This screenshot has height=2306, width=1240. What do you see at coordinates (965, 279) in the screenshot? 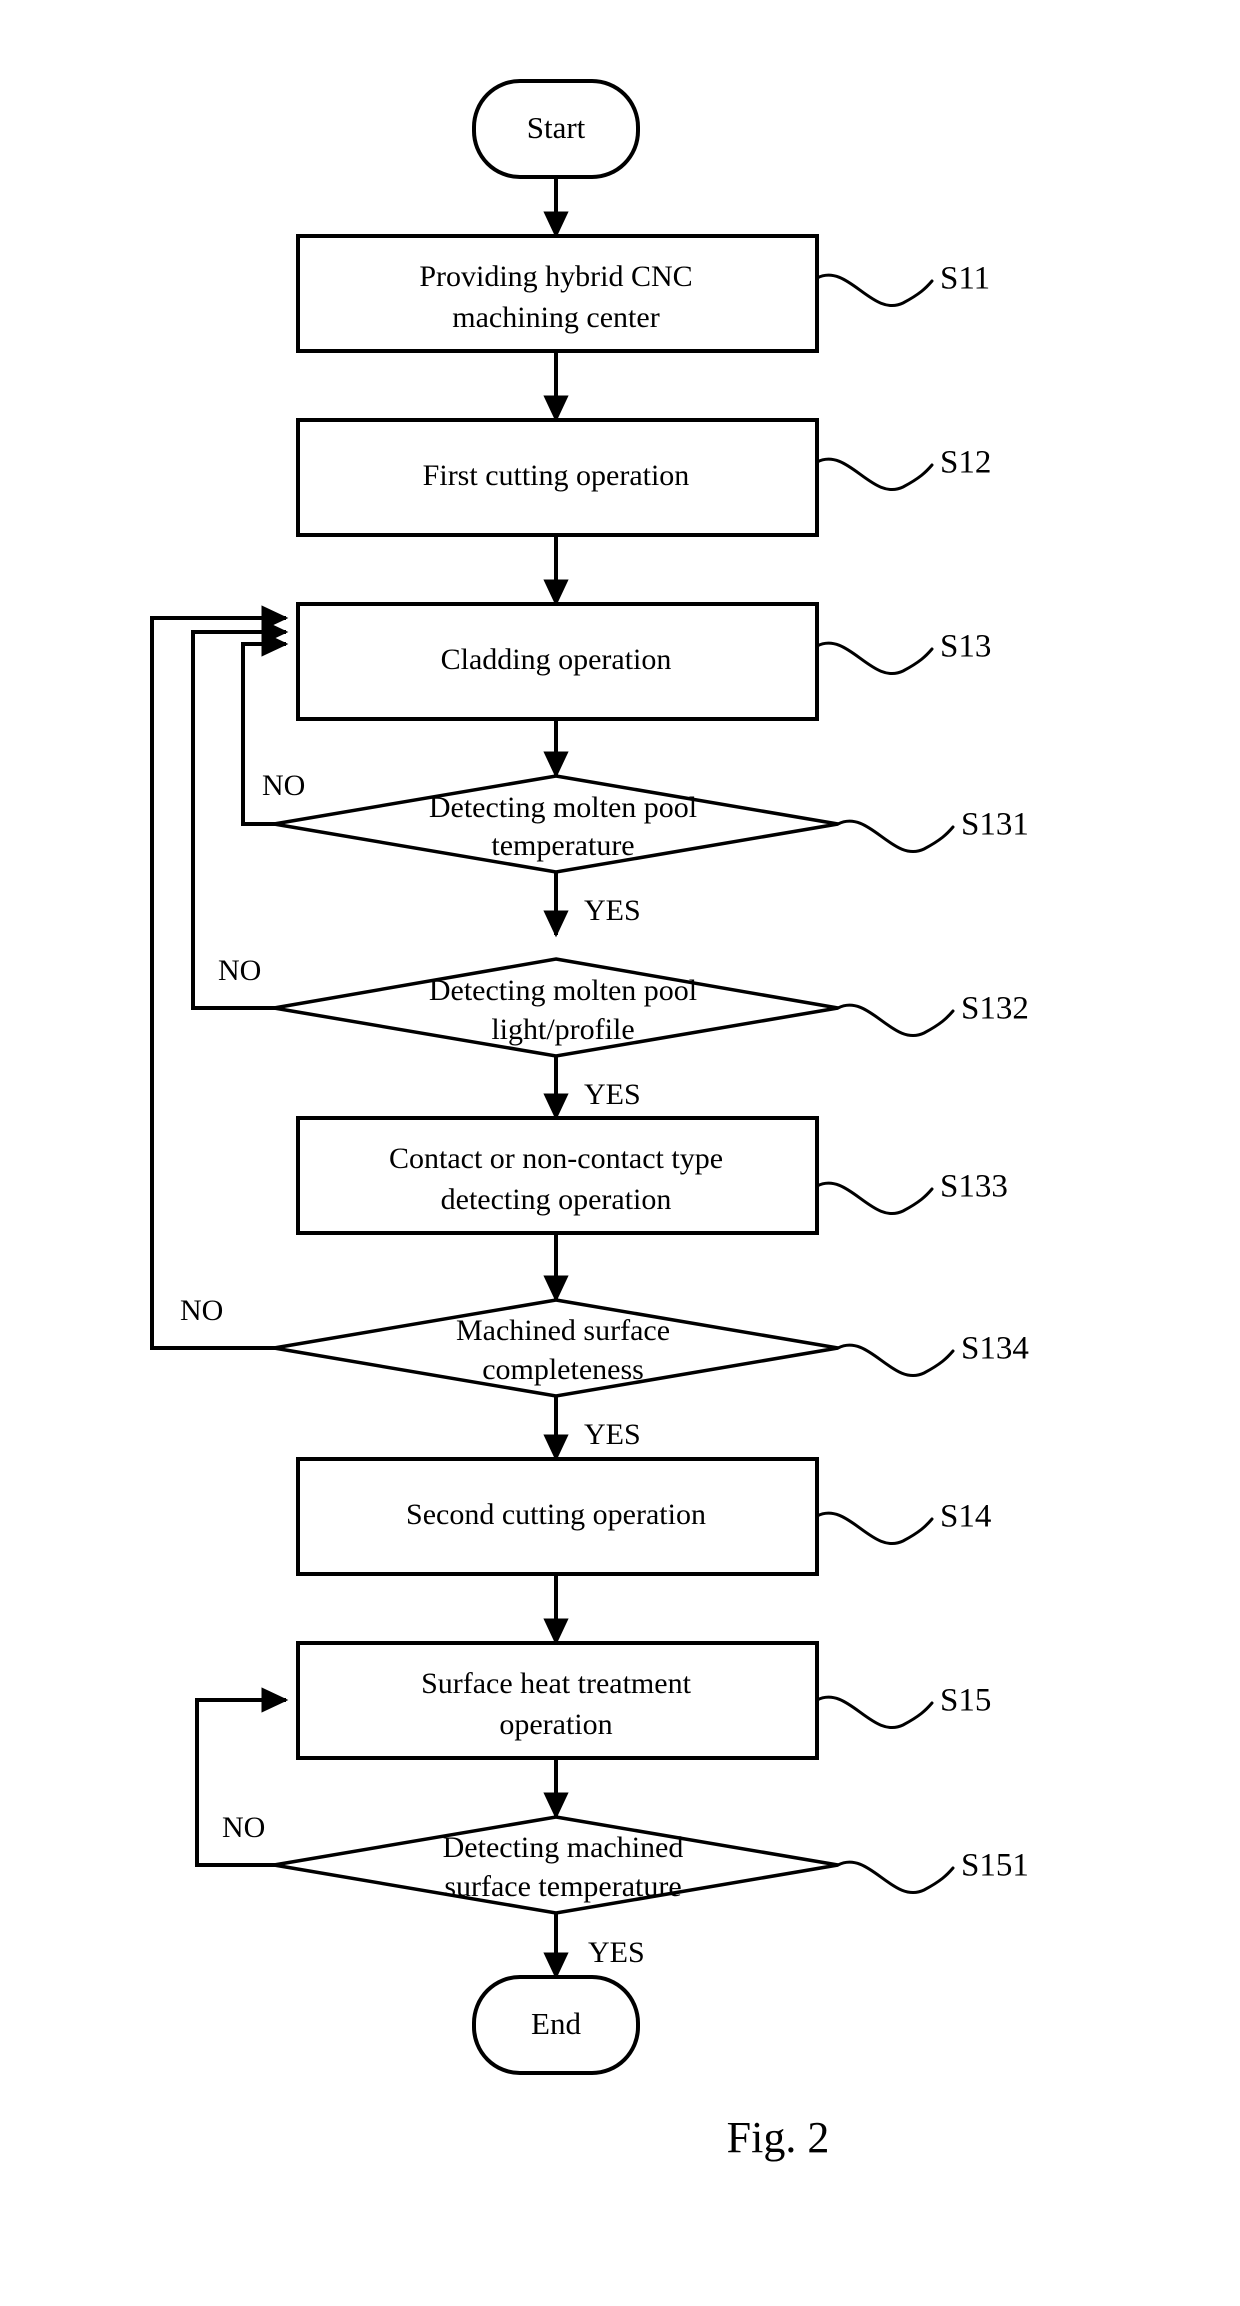
I see `step-label-s11: S11` at bounding box center [965, 279].